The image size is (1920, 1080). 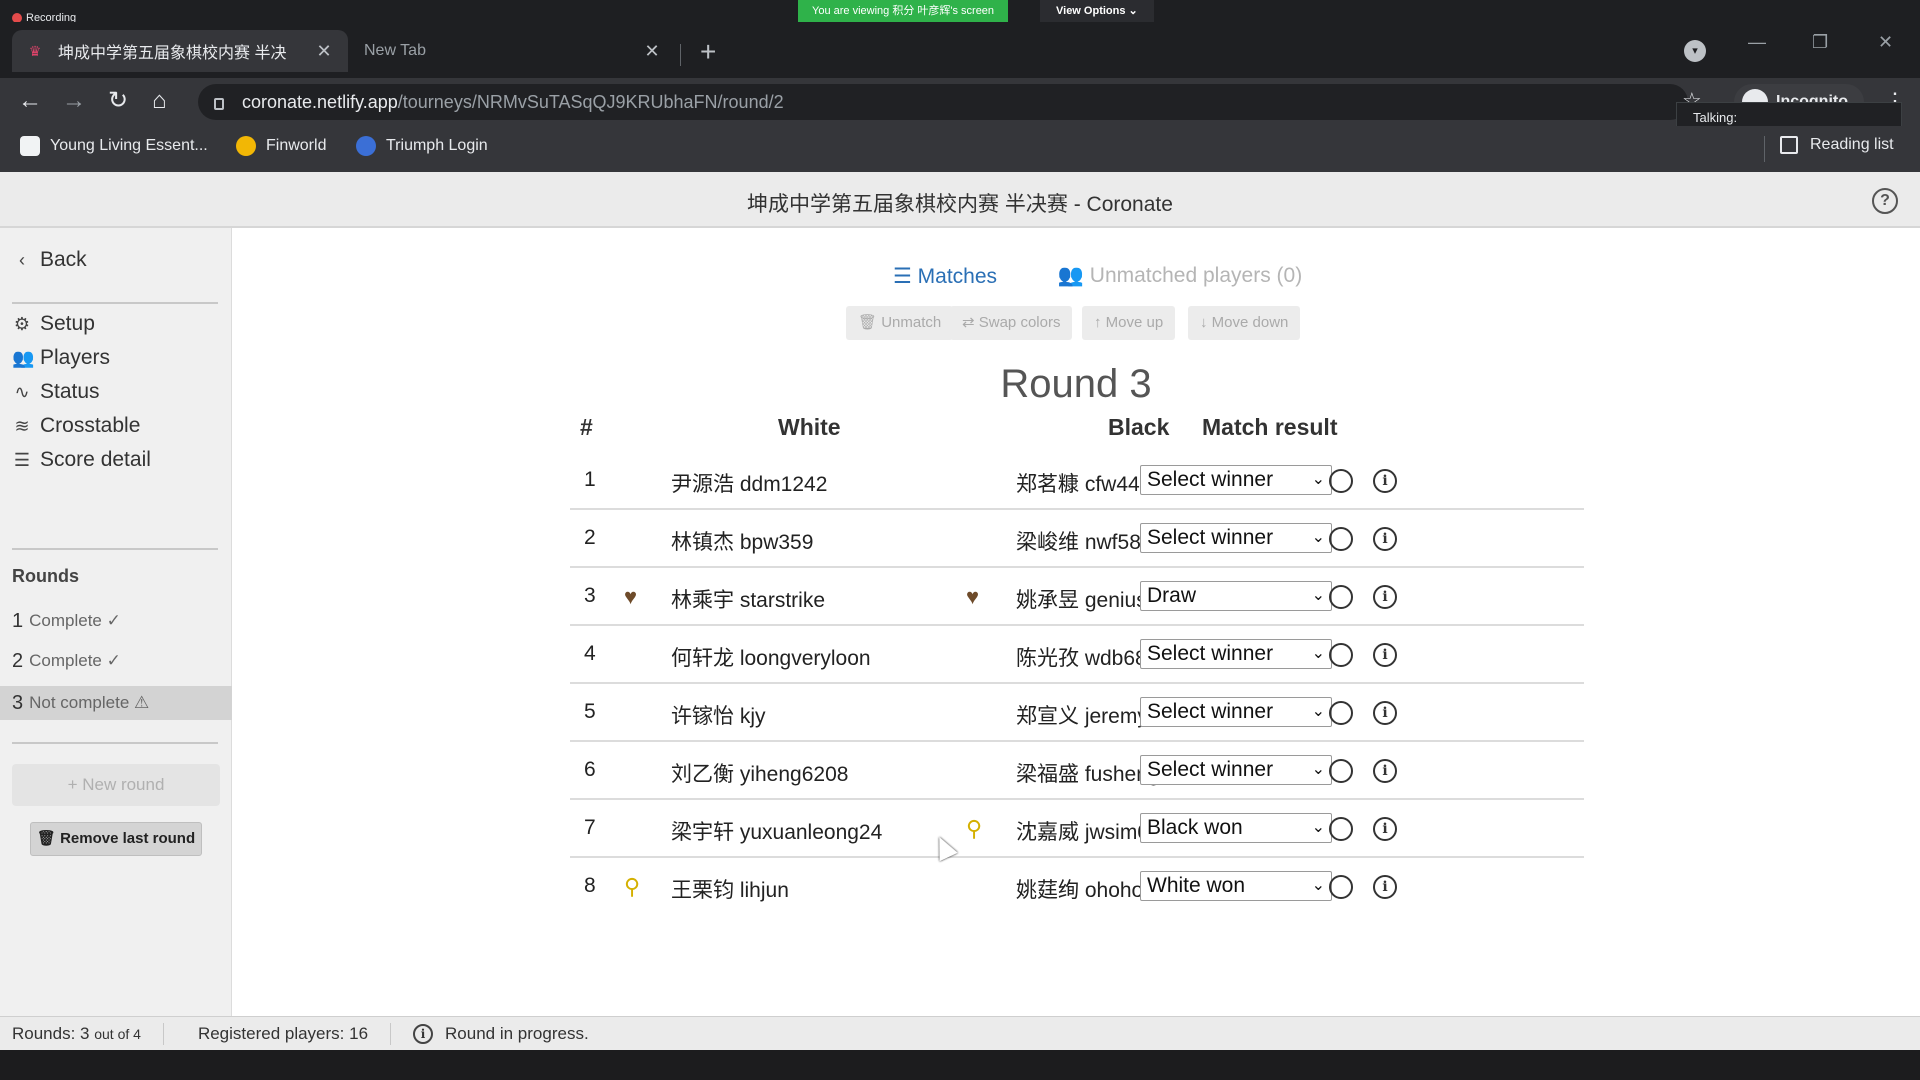 I want to click on url-path: /tourneys/NRMvSuTASqQJ9KRUbhaFN/round/2, so click(x=590, y=101).